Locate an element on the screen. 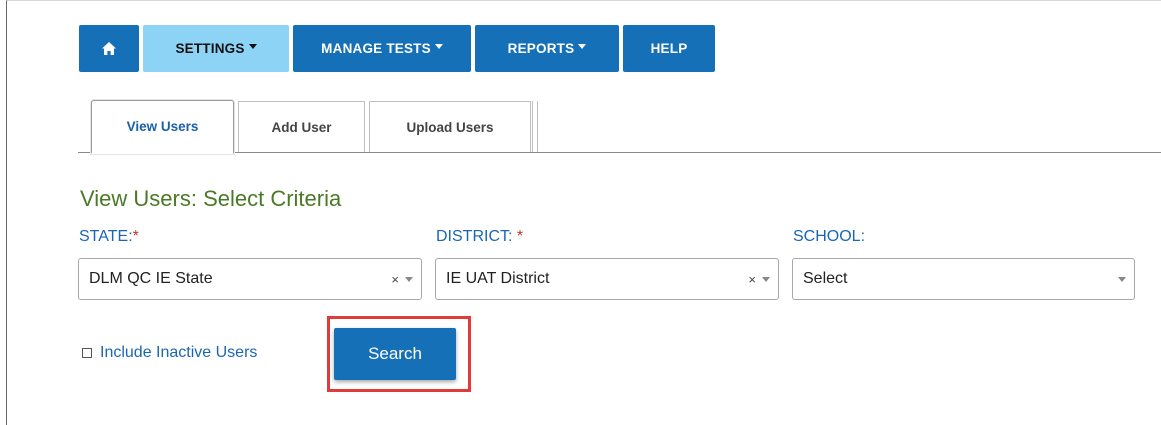 The height and width of the screenshot is (425, 1161). school-select-value: Select is located at coordinates (825, 278).